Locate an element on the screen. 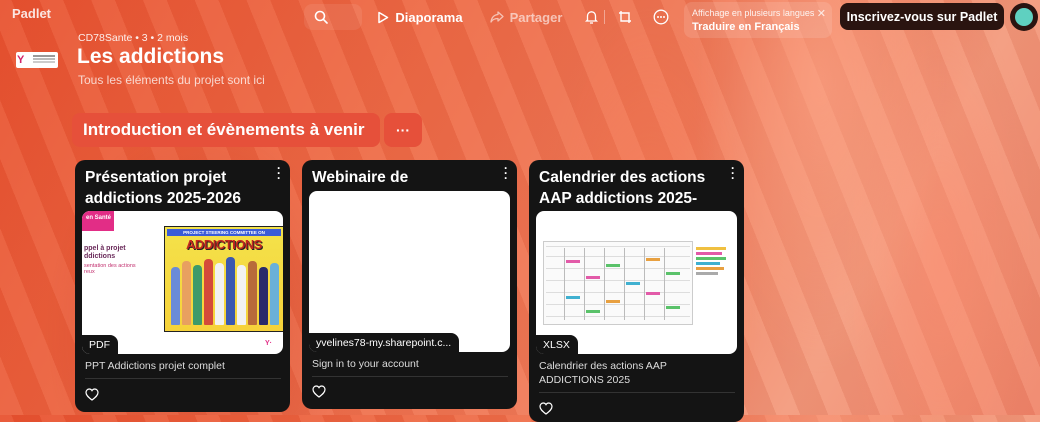  section-title: Introduction et évènements à venir is located at coordinates (226, 130).